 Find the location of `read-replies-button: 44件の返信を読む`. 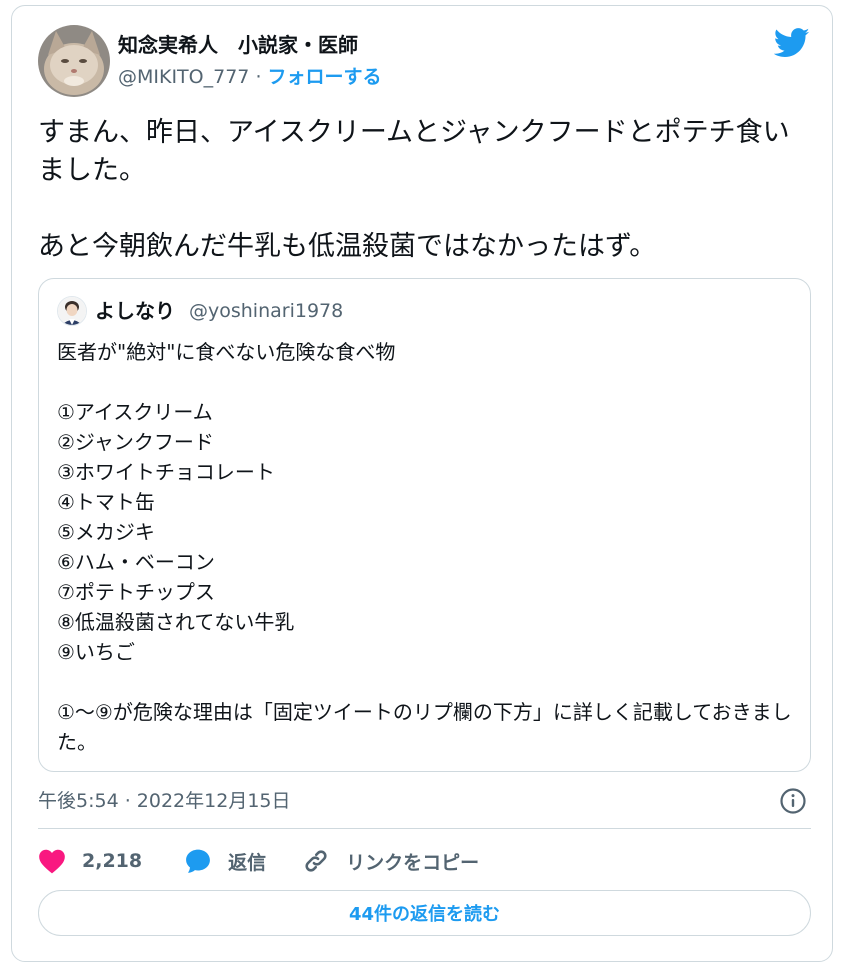

read-replies-button: 44件の返信を読む is located at coordinates (424, 913).